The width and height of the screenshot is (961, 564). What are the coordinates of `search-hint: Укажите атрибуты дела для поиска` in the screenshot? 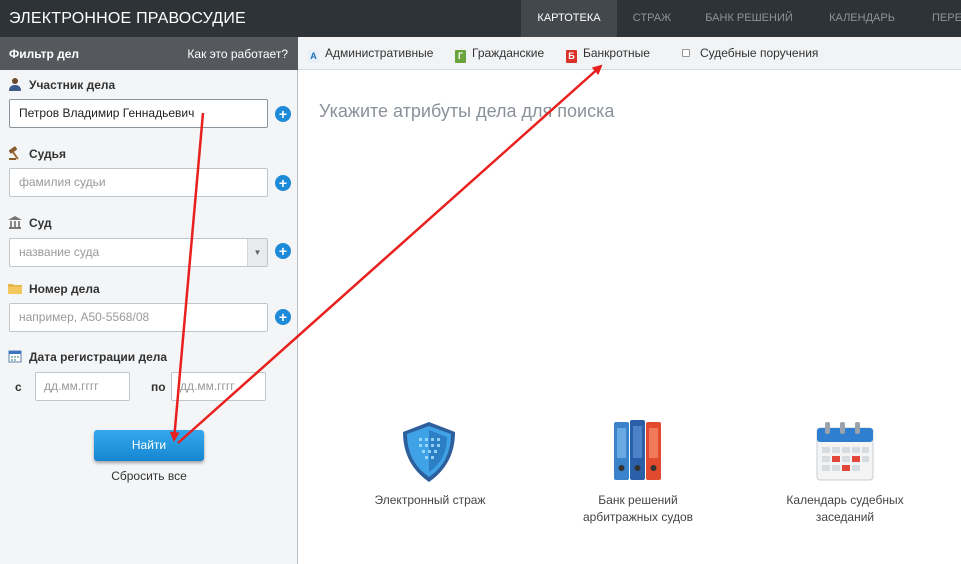 It's located at (467, 111).